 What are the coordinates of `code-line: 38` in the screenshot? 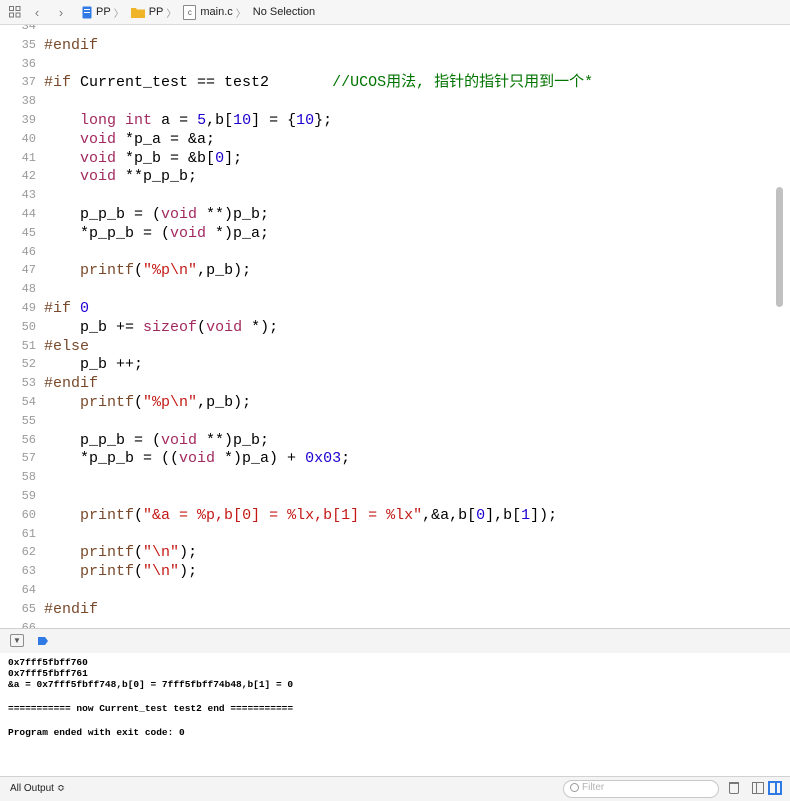 It's located at (387, 101).